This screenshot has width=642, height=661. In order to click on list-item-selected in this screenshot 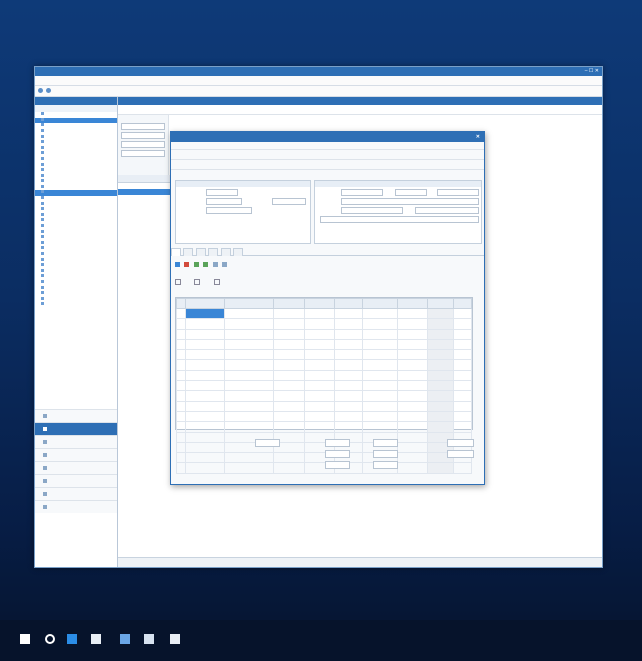, I will do `click(144, 192)`.